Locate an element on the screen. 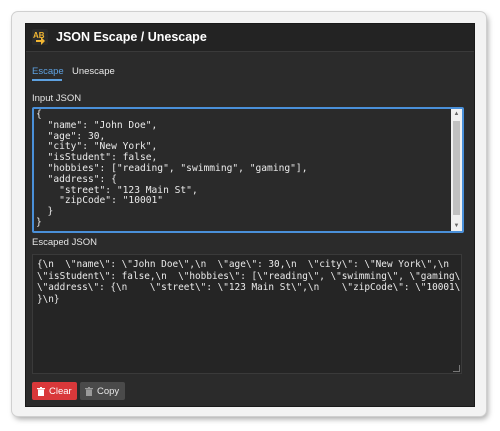  scroll-up-arrow-icon: ▲ is located at coordinates (456, 114).